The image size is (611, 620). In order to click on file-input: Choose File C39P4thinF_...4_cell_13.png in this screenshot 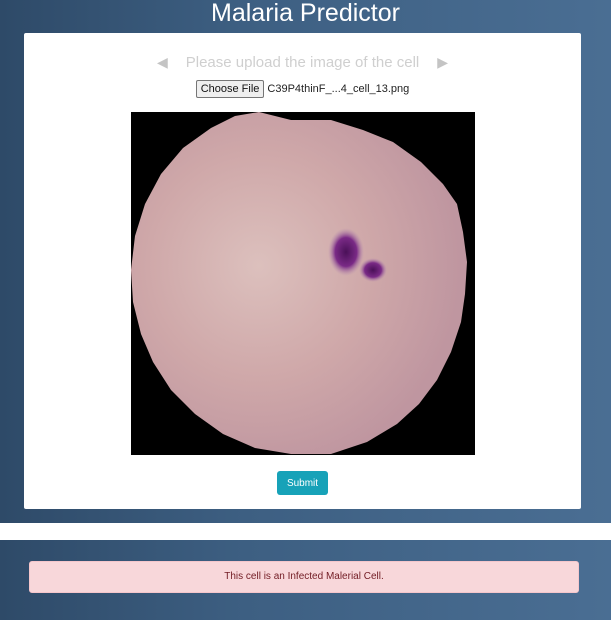, I will do `click(302, 89)`.